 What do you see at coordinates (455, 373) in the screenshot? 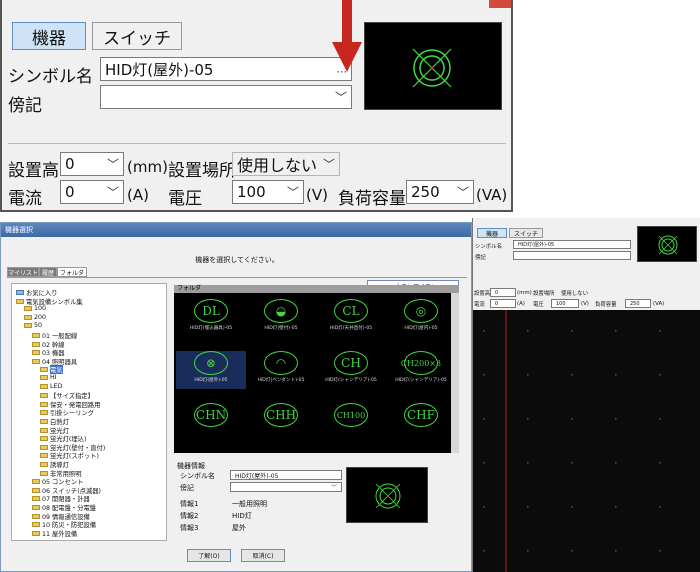
I see `grid-scrollbar` at bounding box center [455, 373].